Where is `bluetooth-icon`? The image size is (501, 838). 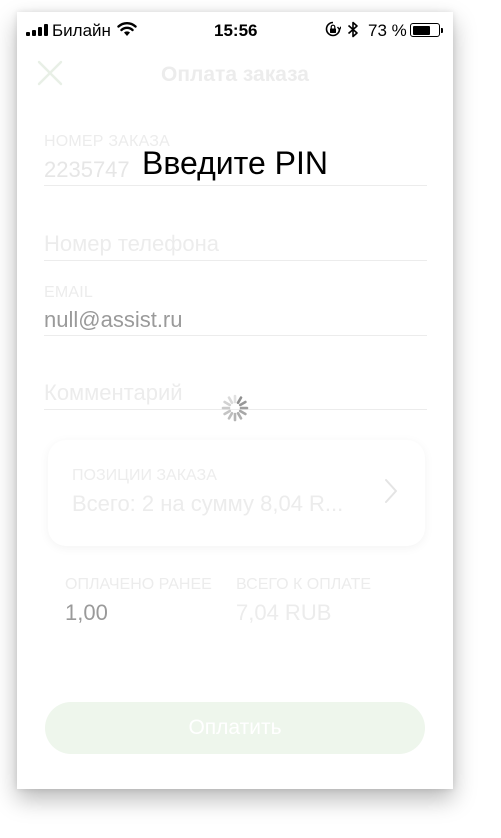
bluetooth-icon is located at coordinates (353, 32).